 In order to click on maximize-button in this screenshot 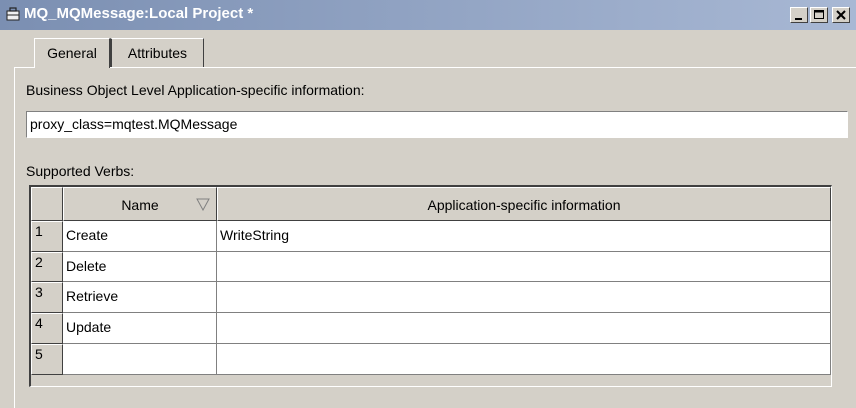, I will do `click(819, 15)`.